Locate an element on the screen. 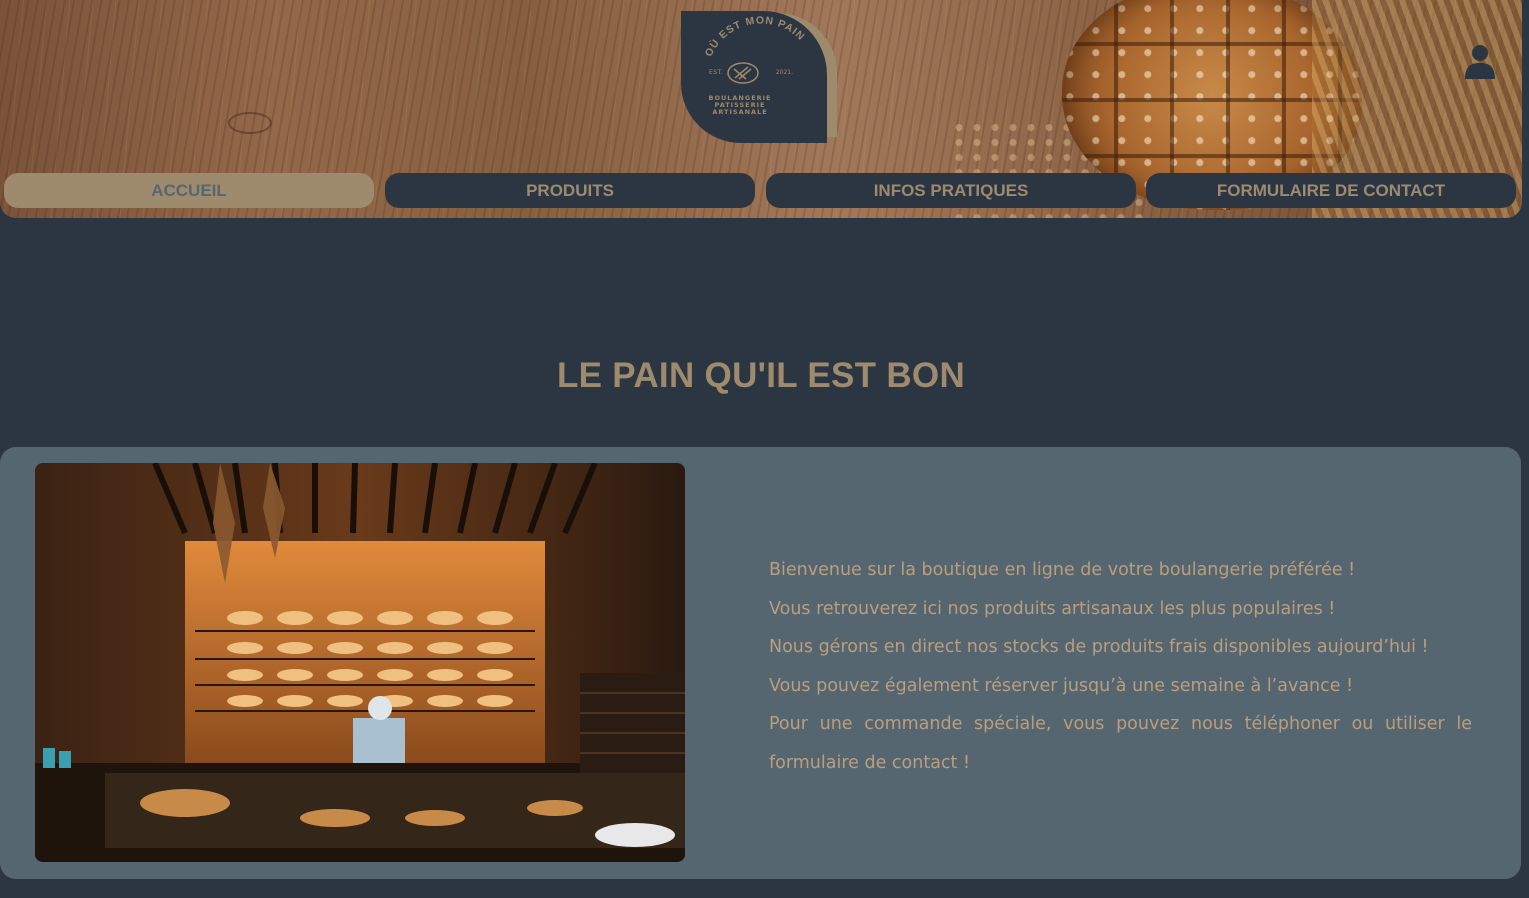 Image resolution: width=1529 pixels, height=898 pixels. logo-est: EST. is located at coordinates (716, 72).